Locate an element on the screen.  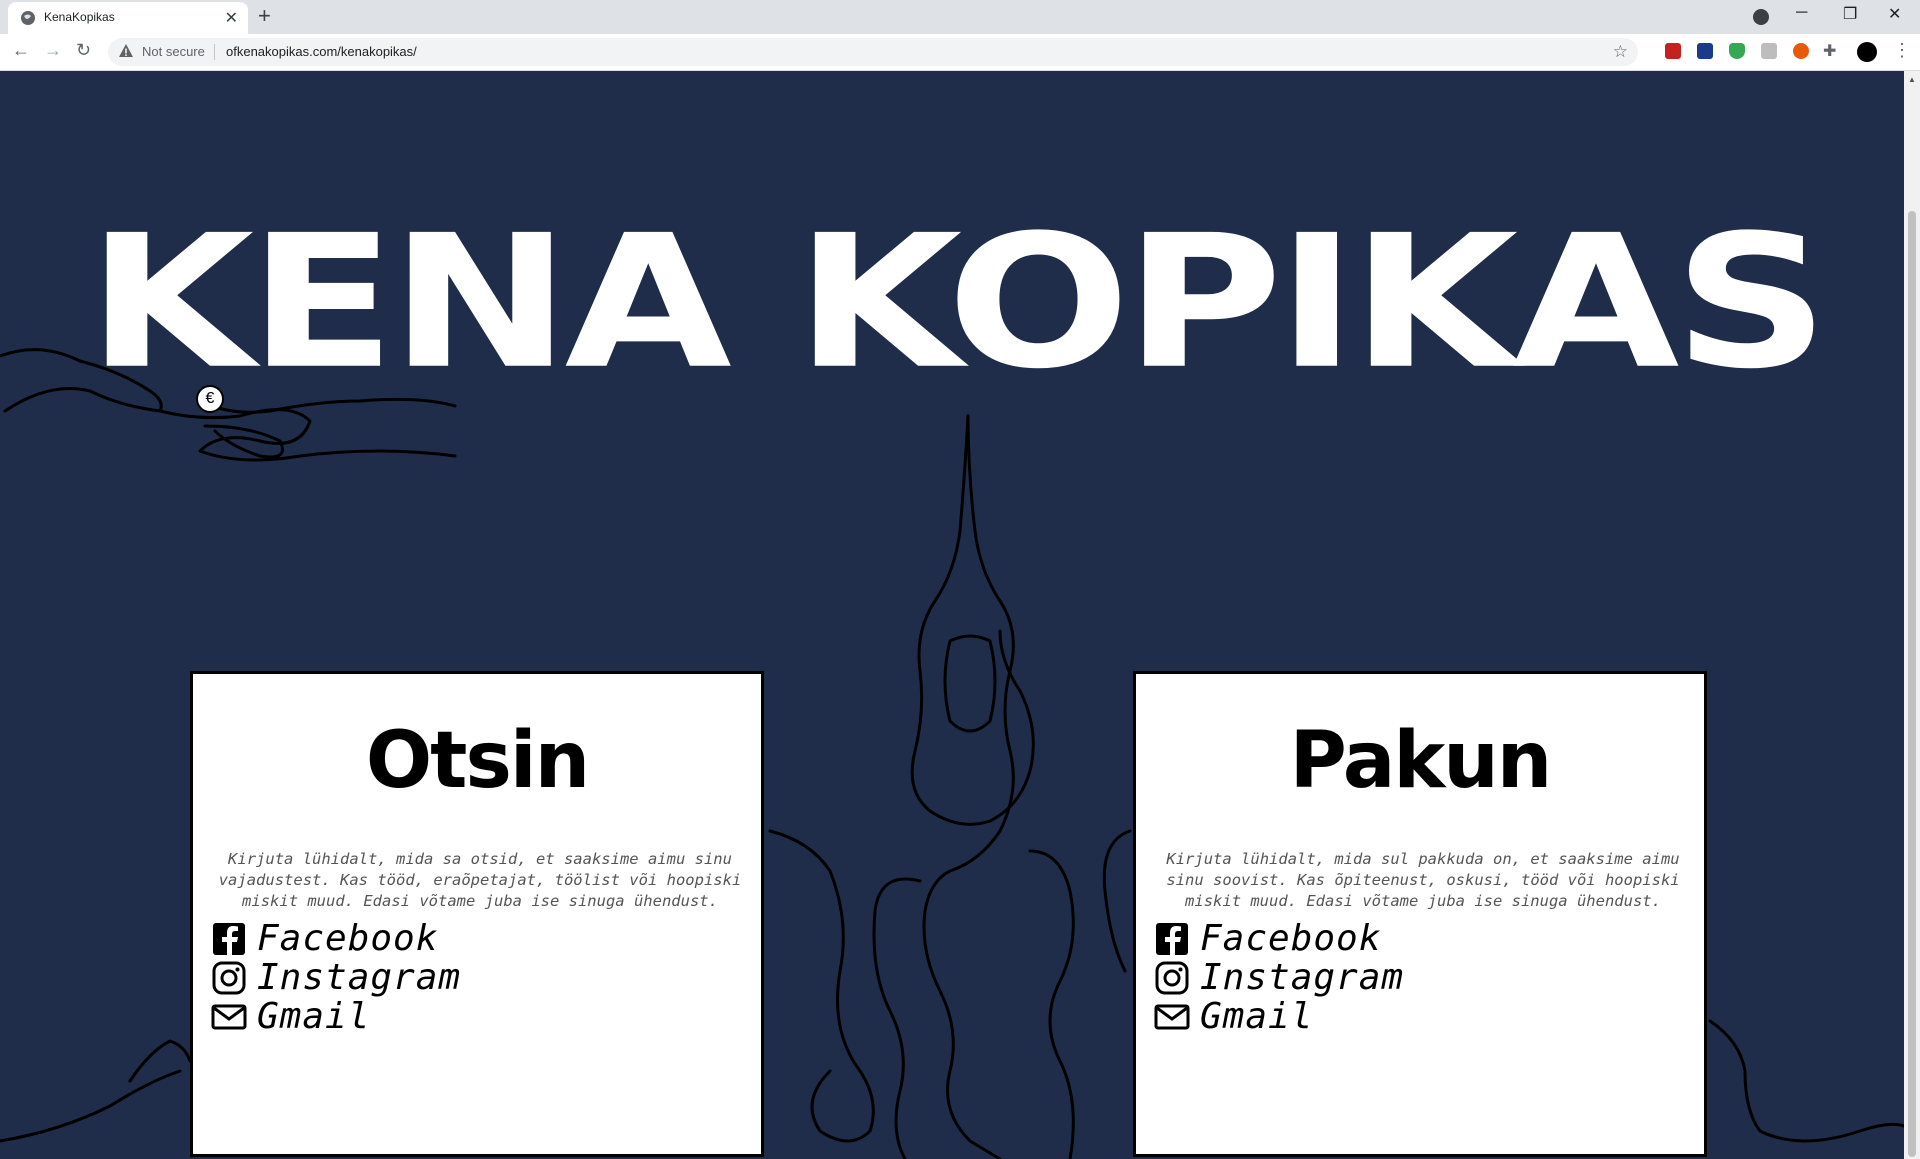
euro-coin-icon: € is located at coordinates (210, 399).